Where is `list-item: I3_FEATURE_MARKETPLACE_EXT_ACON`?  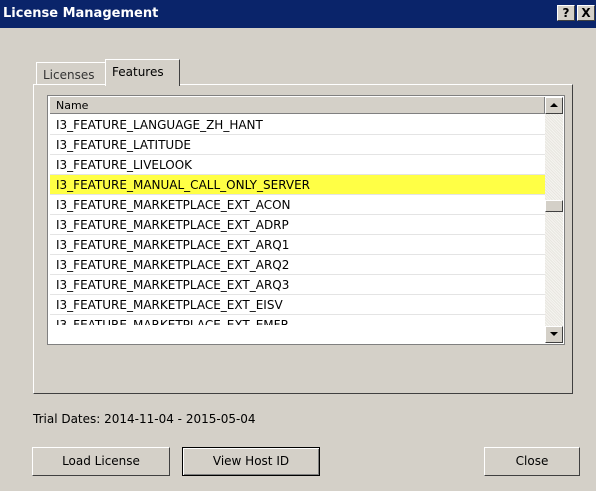
list-item: I3_FEATURE_MARKETPLACE_EXT_ACON is located at coordinates (297, 205).